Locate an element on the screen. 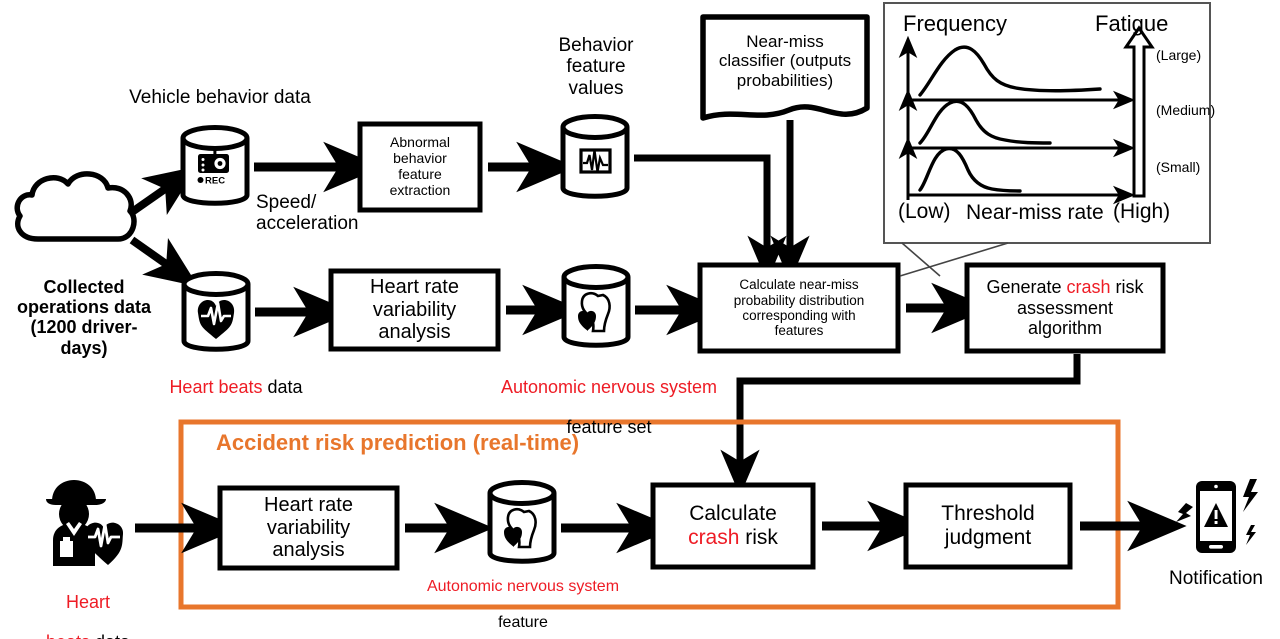 The image size is (1280, 639). autonomic-feature-black: feature is located at coordinates (523, 622).